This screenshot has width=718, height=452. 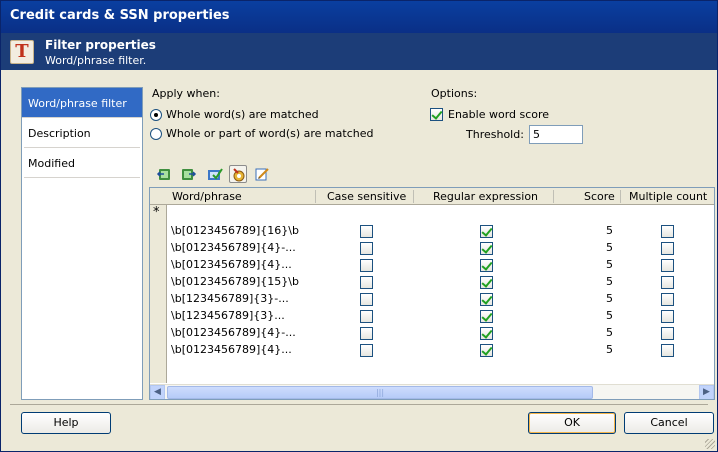 I want to click on radio-whole-or-part-label: Whole or part of word(s) are matched, so click(x=269, y=133).